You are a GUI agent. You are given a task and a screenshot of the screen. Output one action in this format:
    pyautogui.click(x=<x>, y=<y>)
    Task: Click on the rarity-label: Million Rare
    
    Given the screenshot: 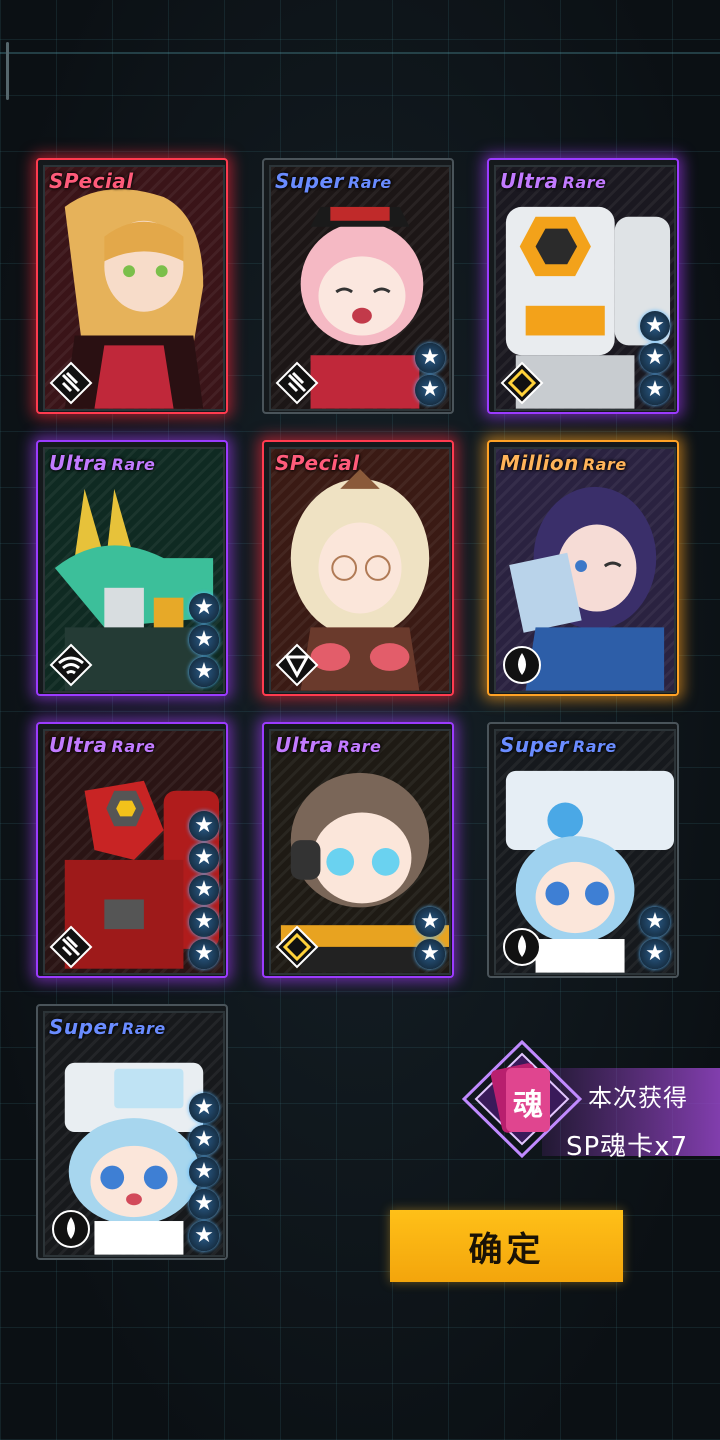 What is the action you would take?
    pyautogui.click(x=563, y=463)
    